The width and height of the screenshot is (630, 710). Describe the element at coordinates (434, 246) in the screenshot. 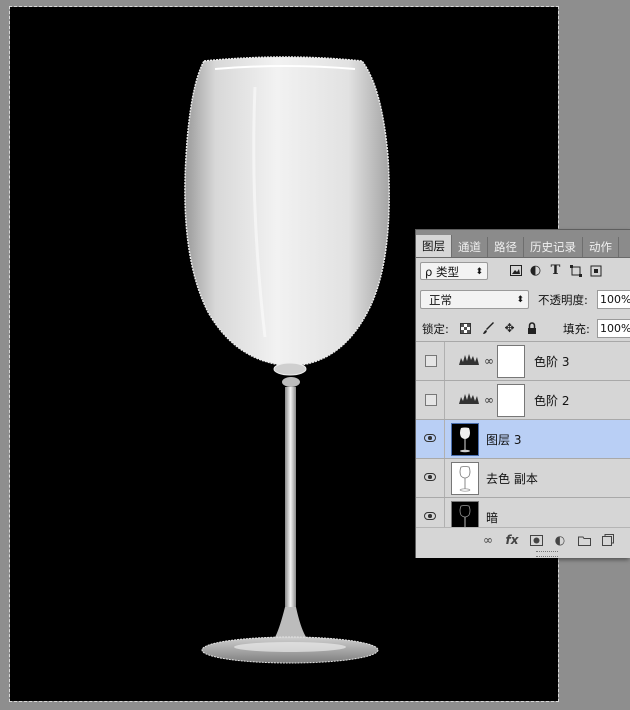

I see `tab-layers: 图层` at that location.